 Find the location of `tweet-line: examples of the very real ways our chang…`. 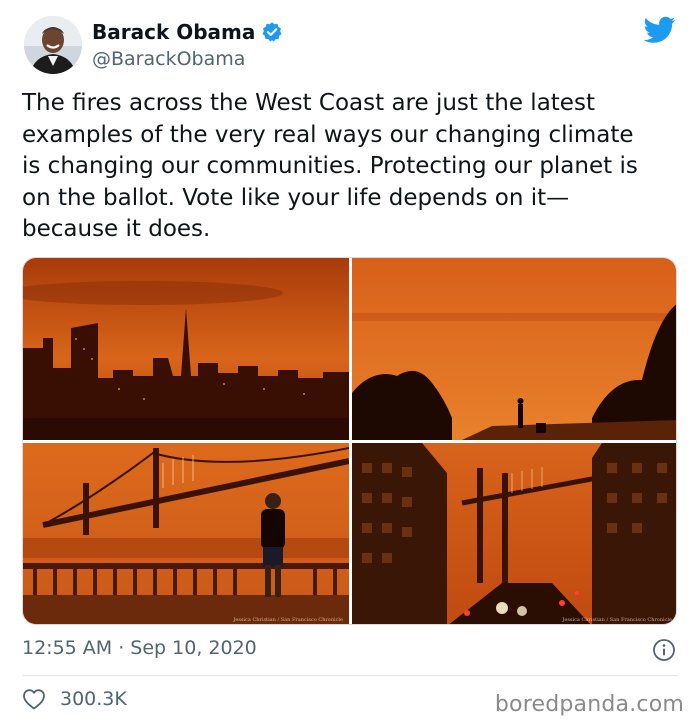

tweet-line: examples of the very real ways our chang… is located at coordinates (328, 134).